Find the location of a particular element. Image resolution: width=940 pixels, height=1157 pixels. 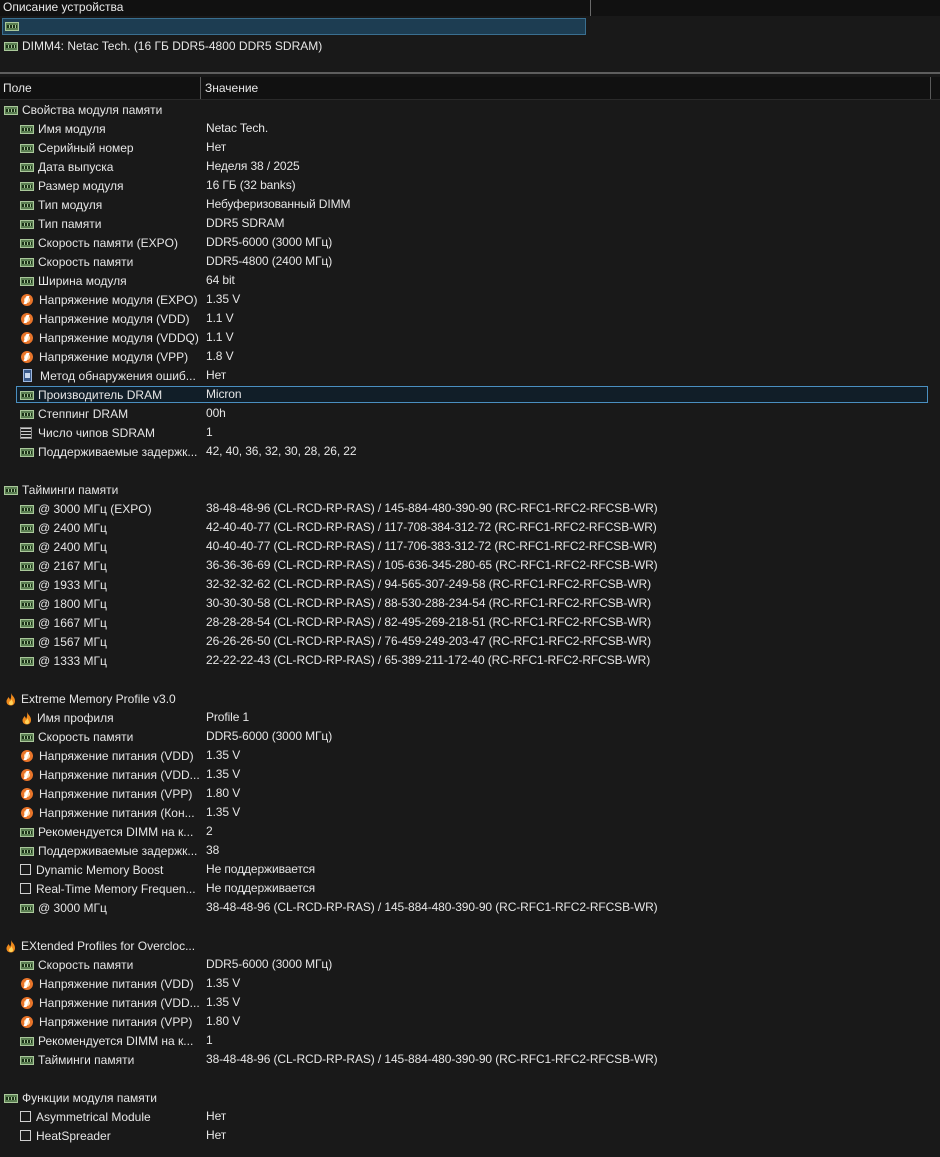

group-header-field: Extreme Memory Profile v3.0 is located at coordinates (90, 698).